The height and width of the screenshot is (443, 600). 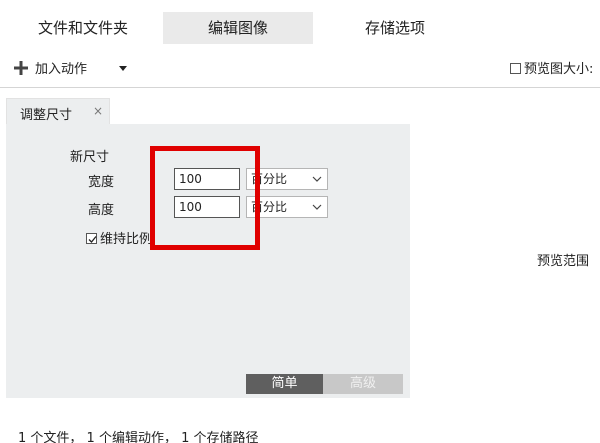 I want to click on preview-range-label: 预览范围, so click(x=563, y=261).